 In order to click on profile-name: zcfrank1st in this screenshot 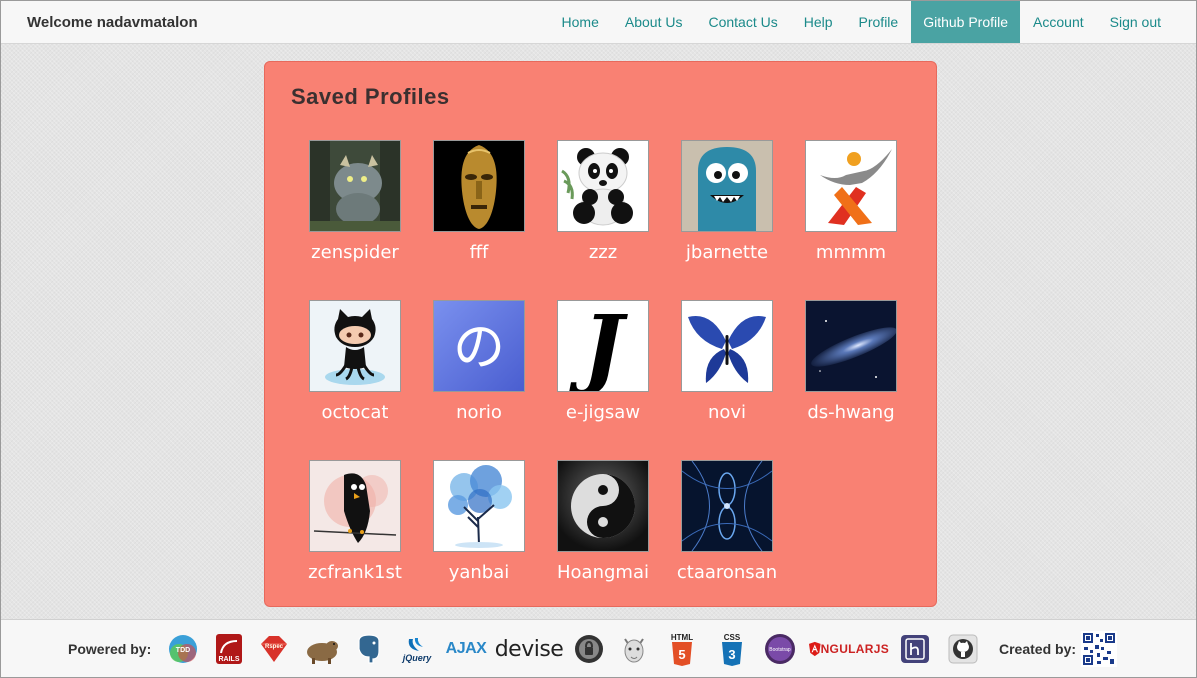, I will do `click(355, 572)`.